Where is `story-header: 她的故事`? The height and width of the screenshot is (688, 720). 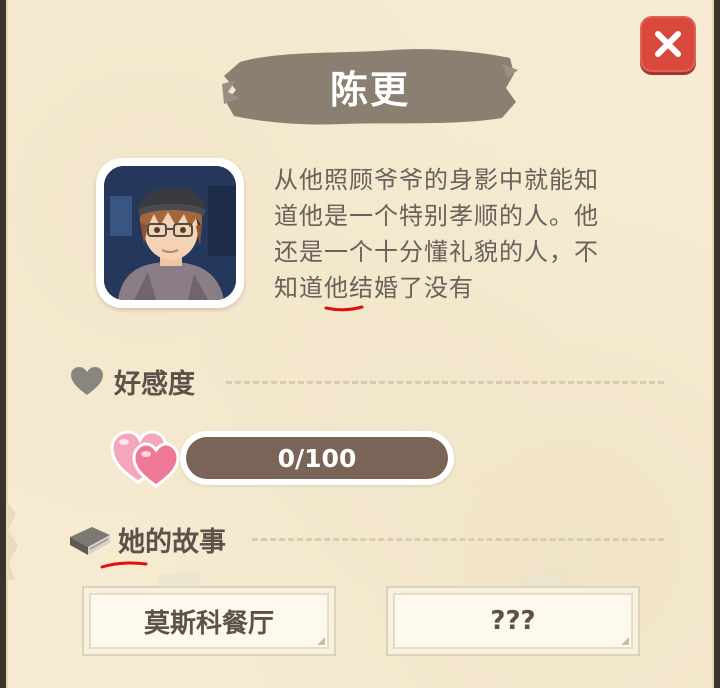
story-header: 她的故事 is located at coordinates (147, 539).